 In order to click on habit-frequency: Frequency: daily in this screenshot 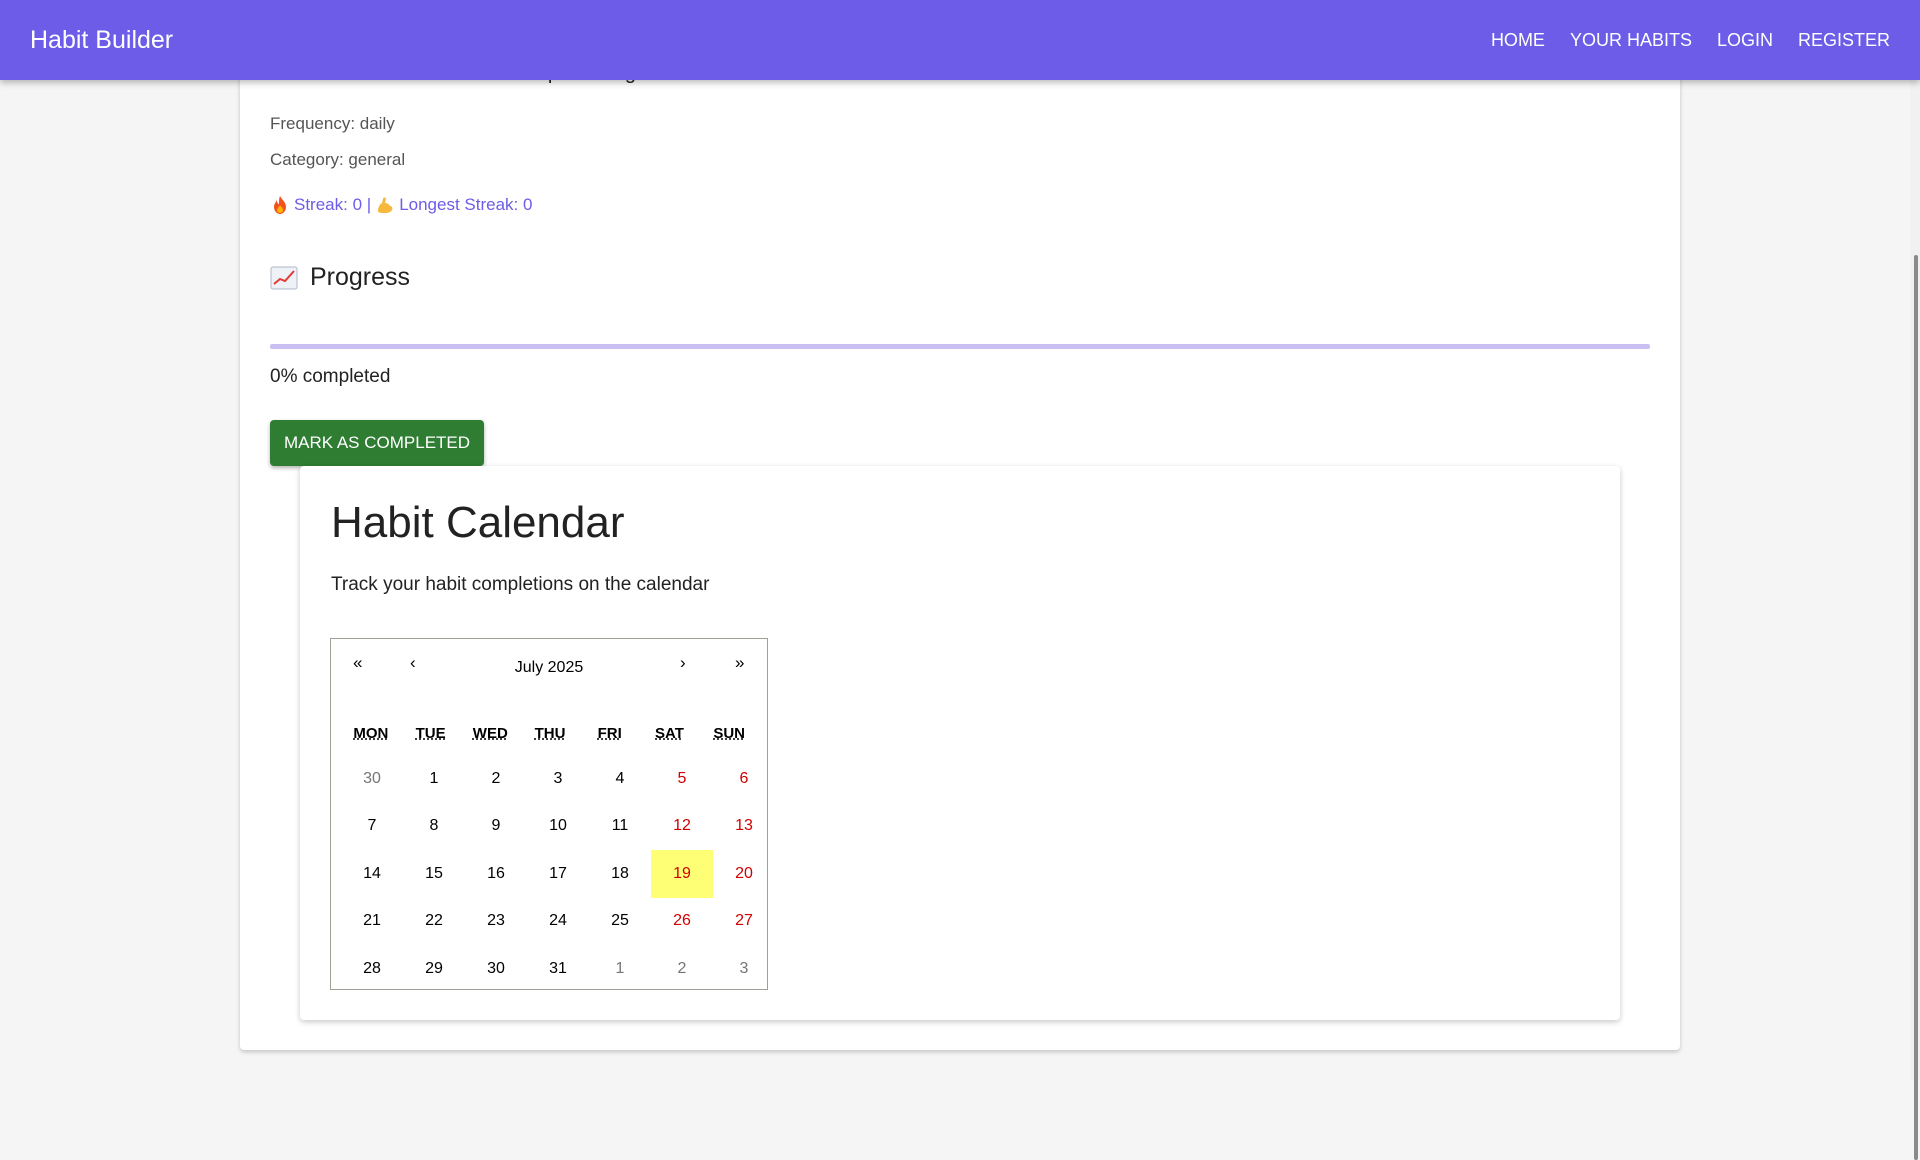, I will do `click(332, 123)`.